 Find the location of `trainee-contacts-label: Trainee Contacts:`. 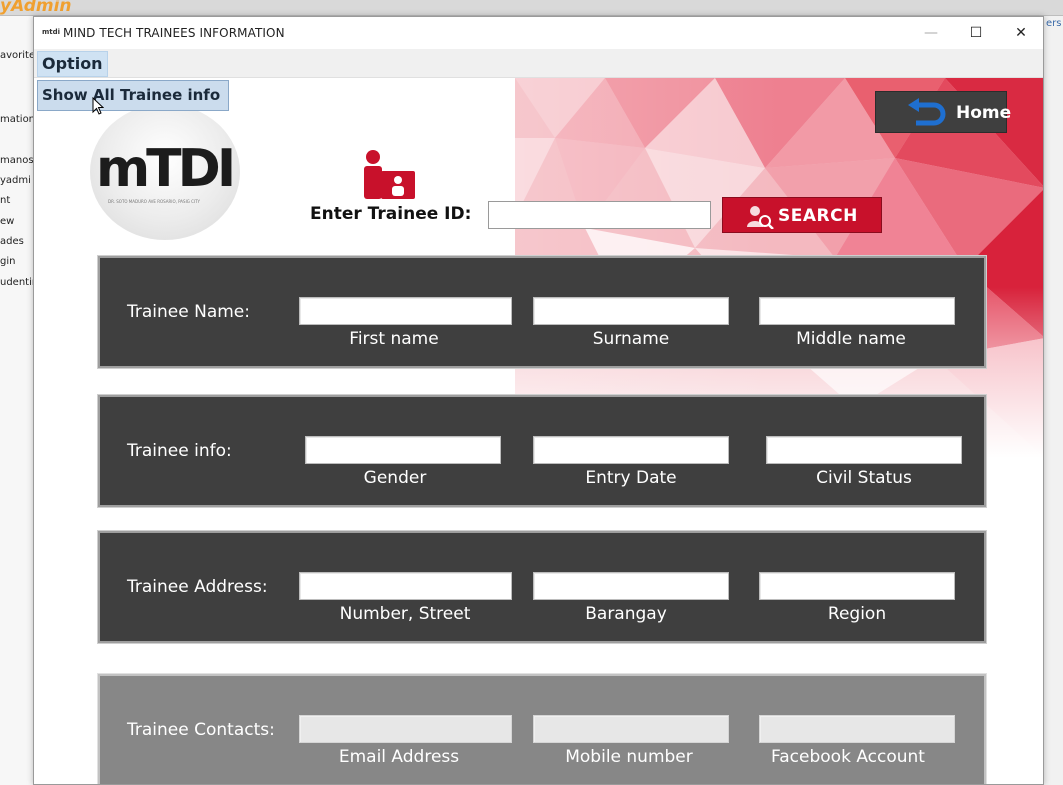

trainee-contacts-label: Trainee Contacts: is located at coordinates (201, 730).